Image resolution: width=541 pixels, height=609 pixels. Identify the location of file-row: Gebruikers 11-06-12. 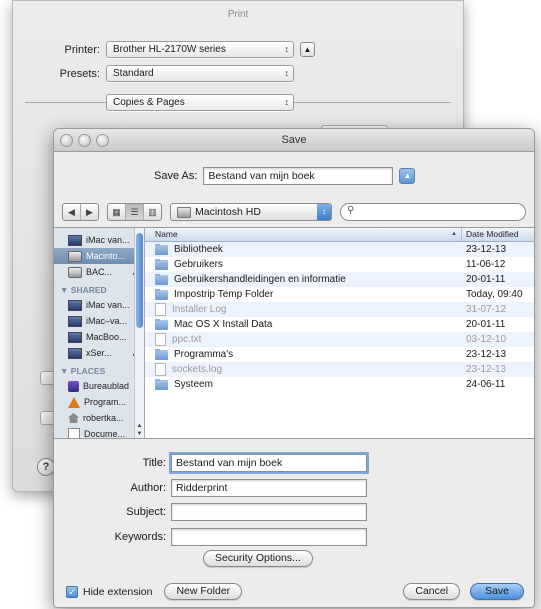
(339, 264).